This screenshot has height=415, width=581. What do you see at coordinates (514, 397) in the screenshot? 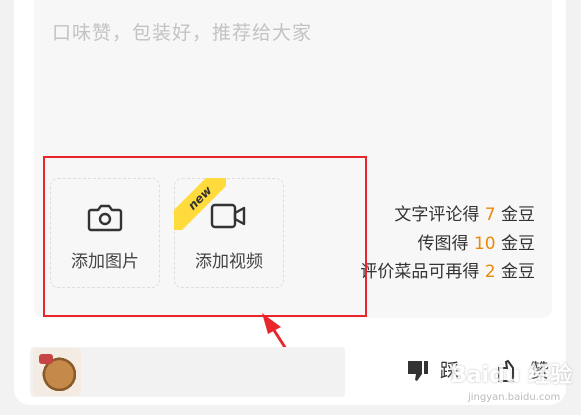
I see `baidu-watermark-url: jingyan.baidu.com` at bounding box center [514, 397].